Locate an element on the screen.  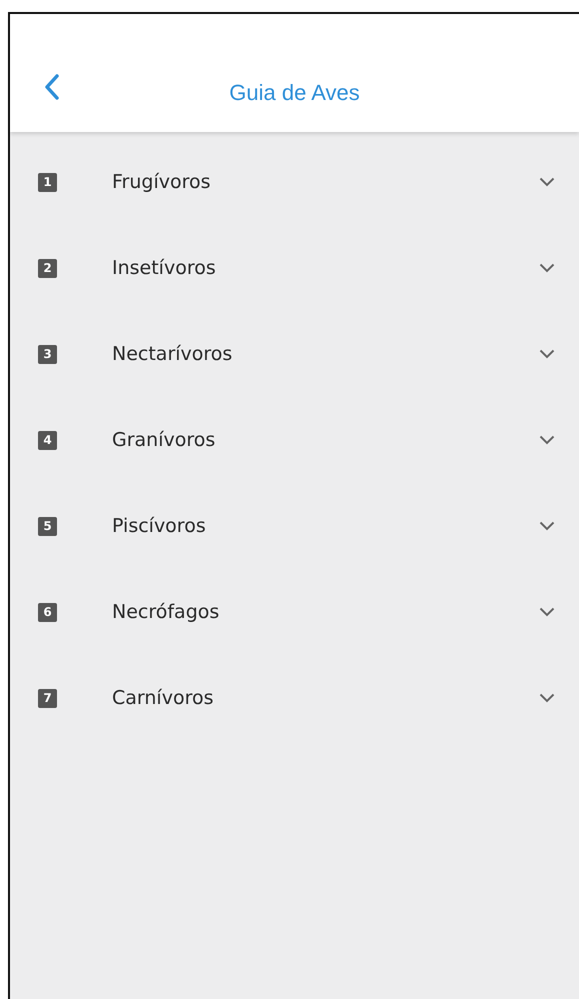
number-badge: 2 is located at coordinates (47, 268).